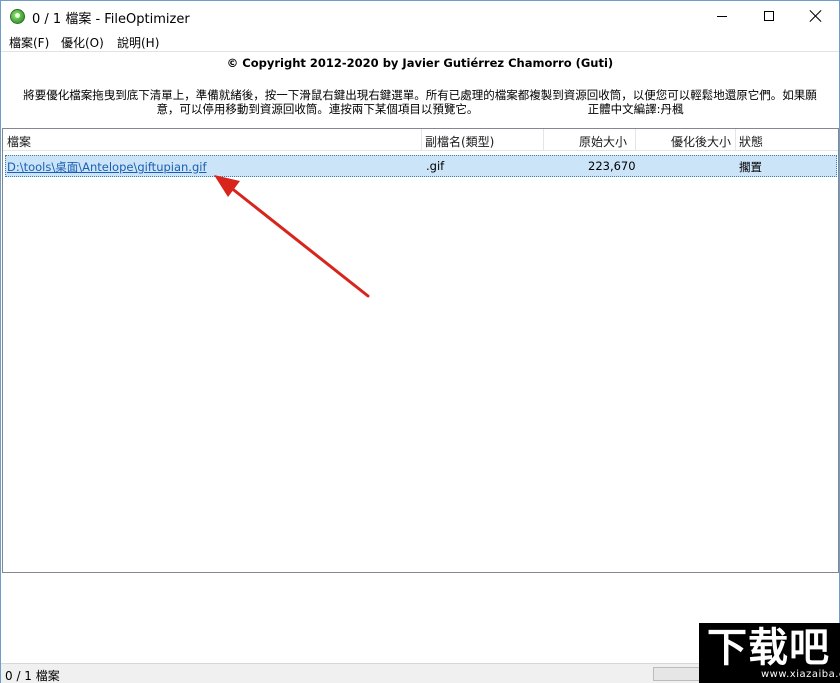 The width and height of the screenshot is (840, 683). I want to click on minimize-button, so click(722, 16).